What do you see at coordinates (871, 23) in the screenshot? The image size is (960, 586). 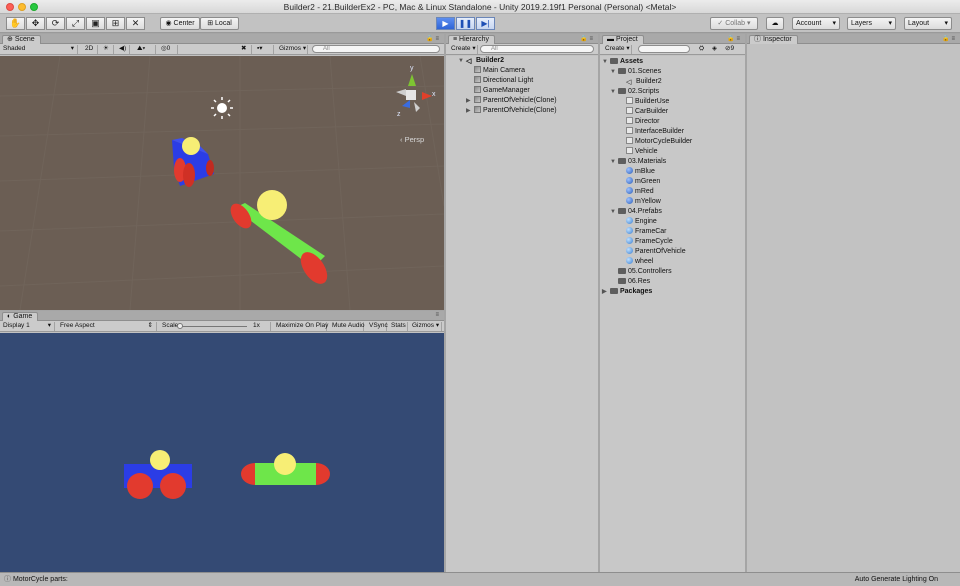 I see `layers-dropdown: Layers ▾` at bounding box center [871, 23].